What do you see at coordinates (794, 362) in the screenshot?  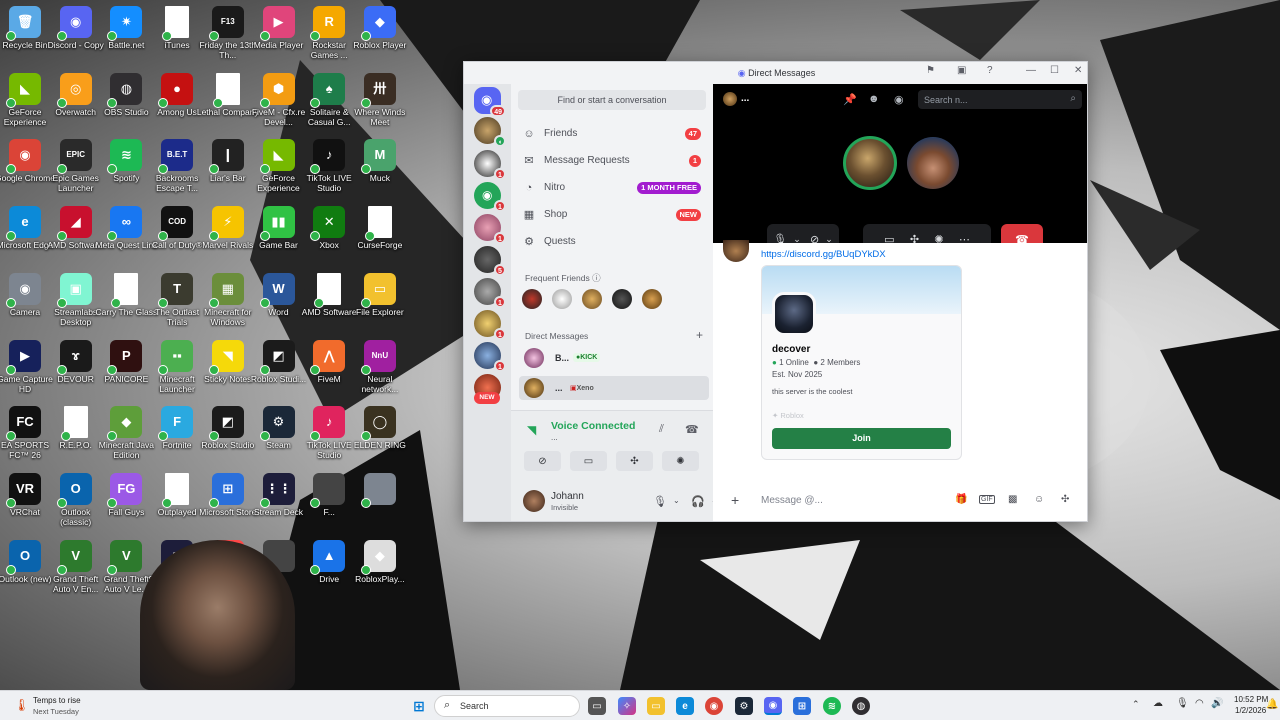 I see `online-count: 1 Online` at bounding box center [794, 362].